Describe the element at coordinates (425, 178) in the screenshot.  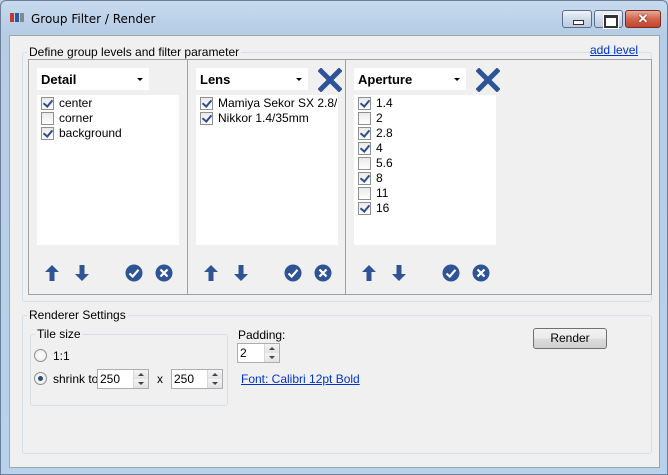
I see `list-item: 8` at that location.